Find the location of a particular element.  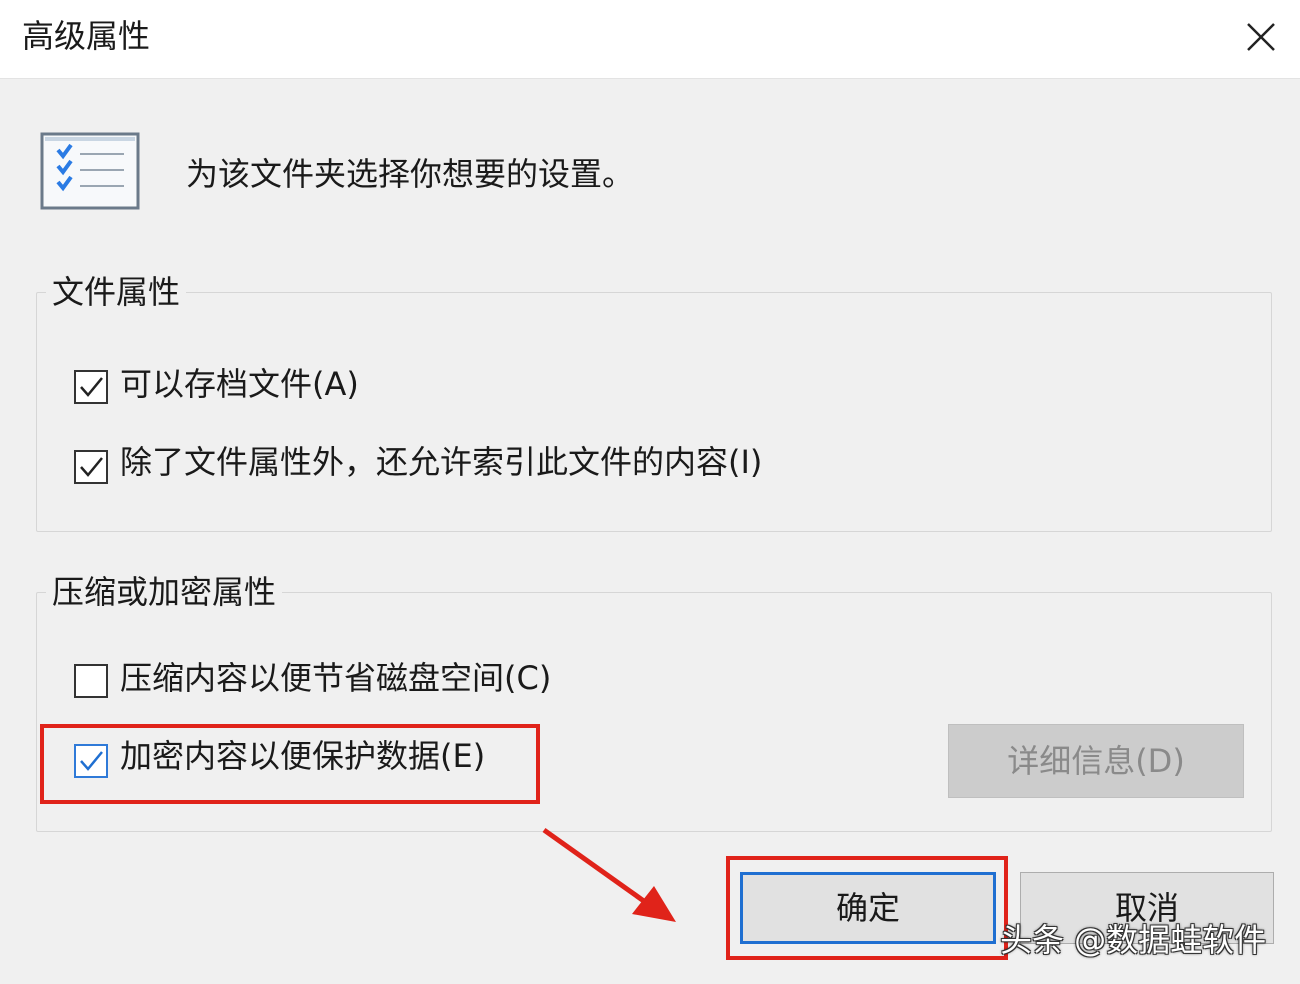

compress-label: 压缩内容以便节省磁盘空间(C) is located at coordinates (335, 678).